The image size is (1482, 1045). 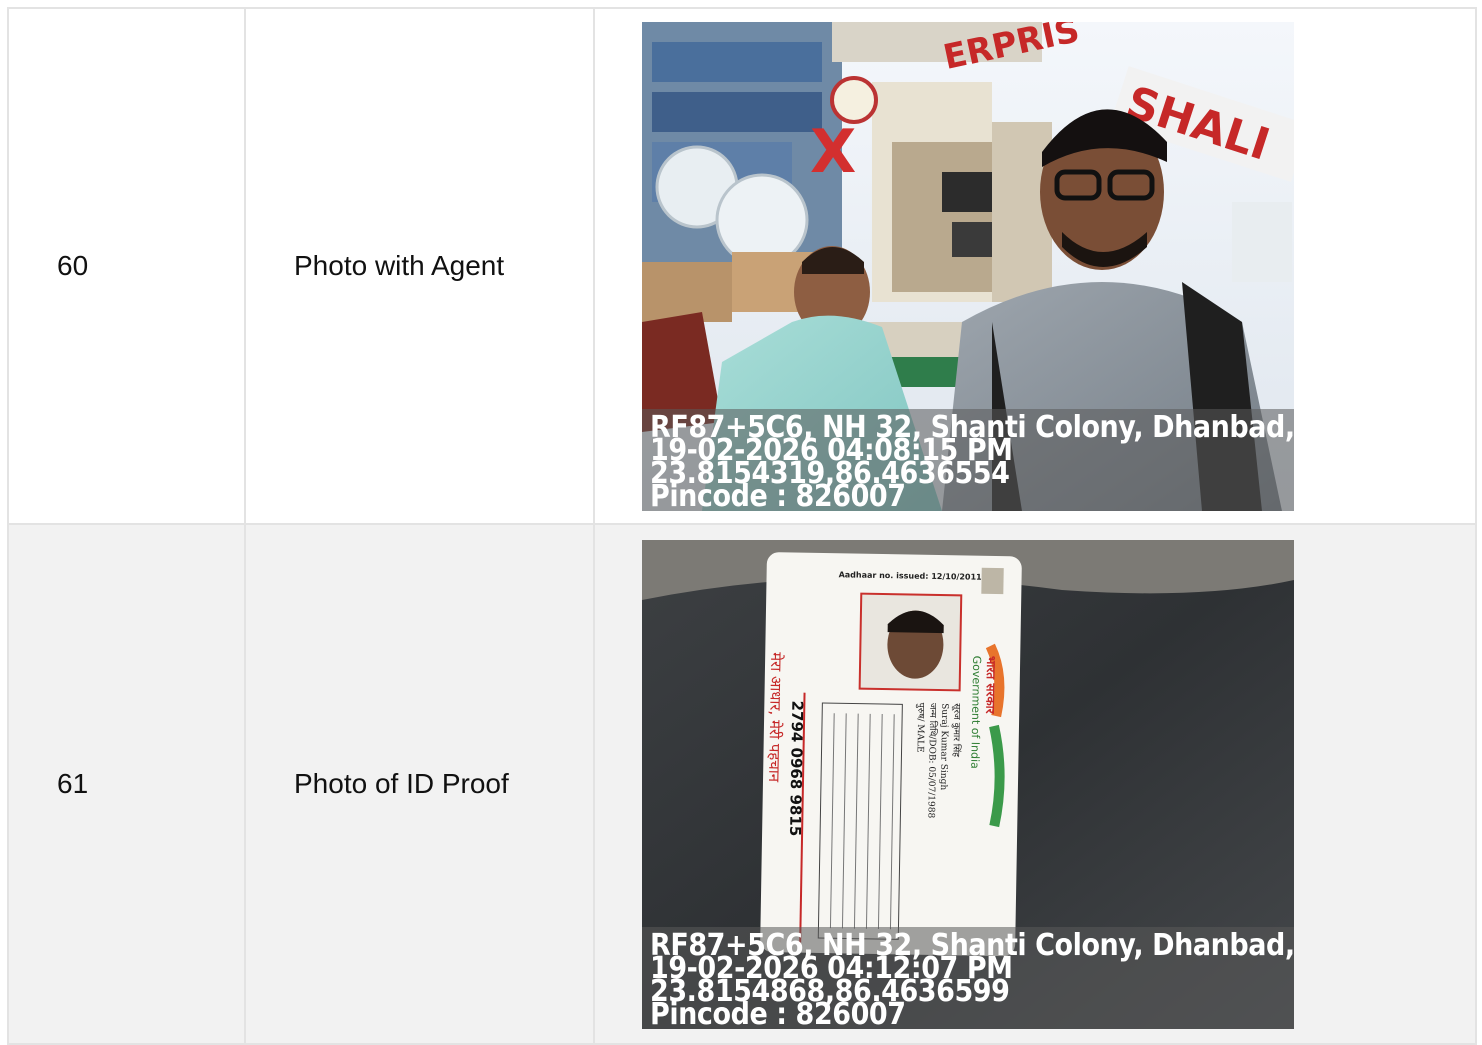 I want to click on svg-text: Suraj Kumar Singh, so click(x=944, y=746).